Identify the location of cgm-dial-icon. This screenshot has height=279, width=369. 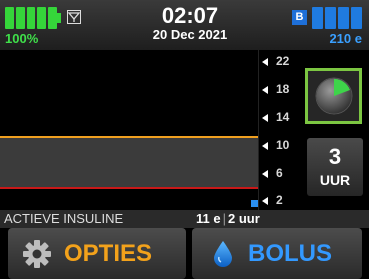
(333, 96).